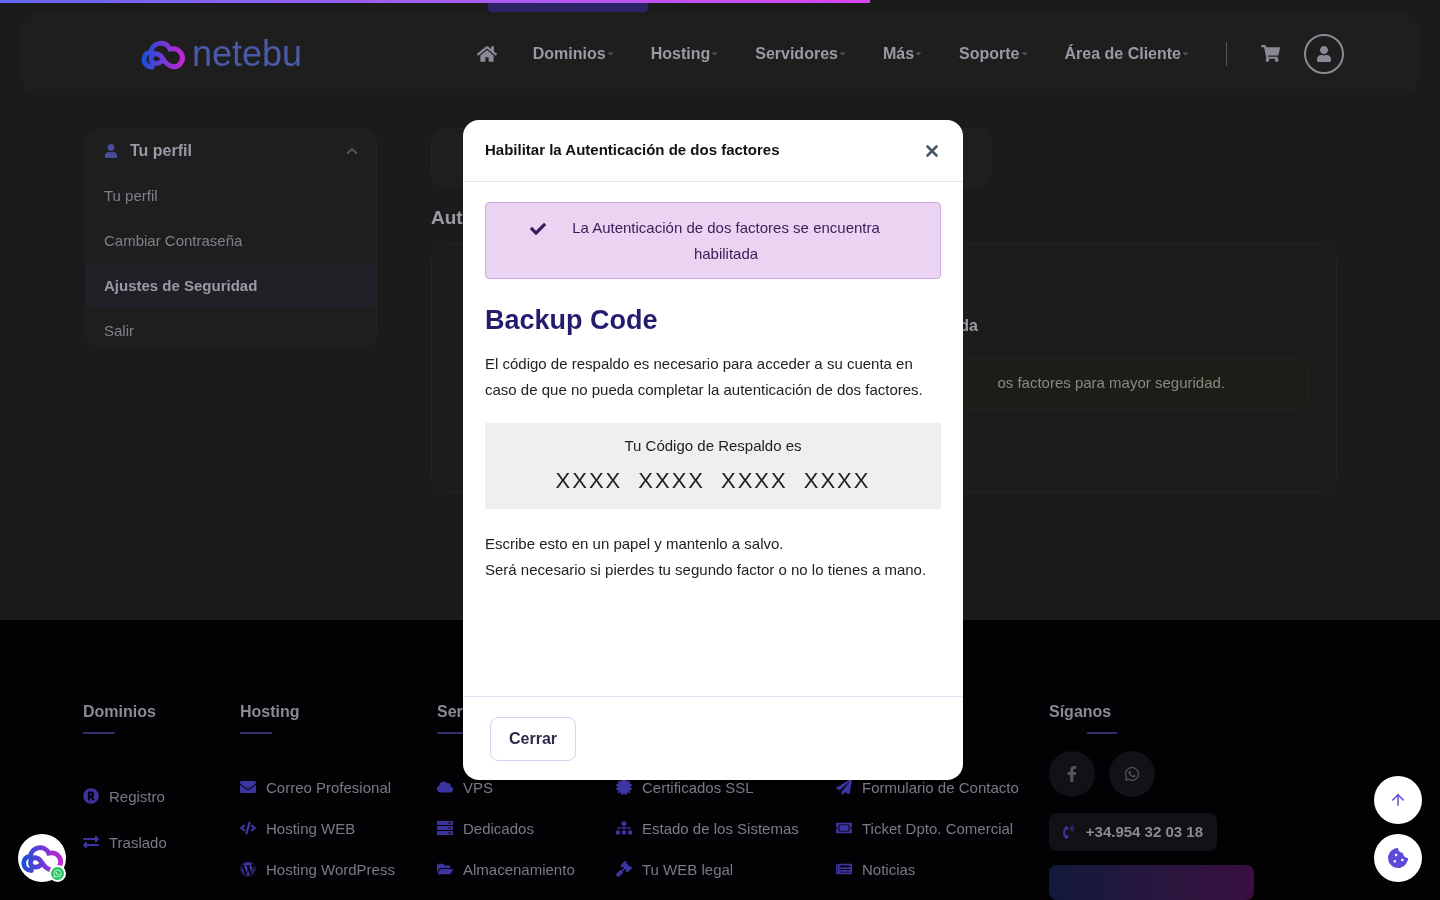 This screenshot has width=1440, height=900. What do you see at coordinates (445, 786) in the screenshot?
I see `cloud-icon` at bounding box center [445, 786].